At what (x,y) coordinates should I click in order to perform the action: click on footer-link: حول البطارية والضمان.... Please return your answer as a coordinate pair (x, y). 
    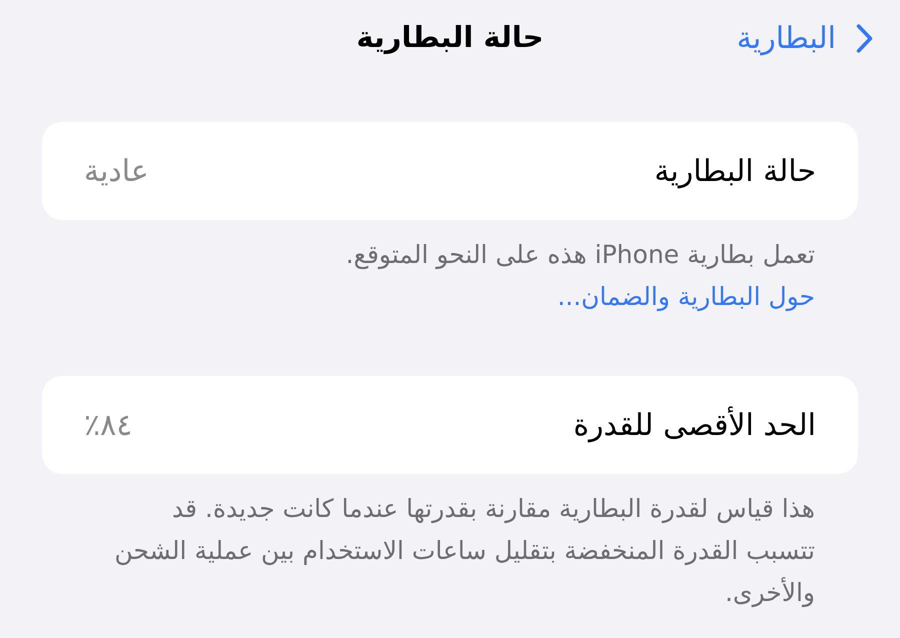
    Looking at the image, I should click on (686, 296).